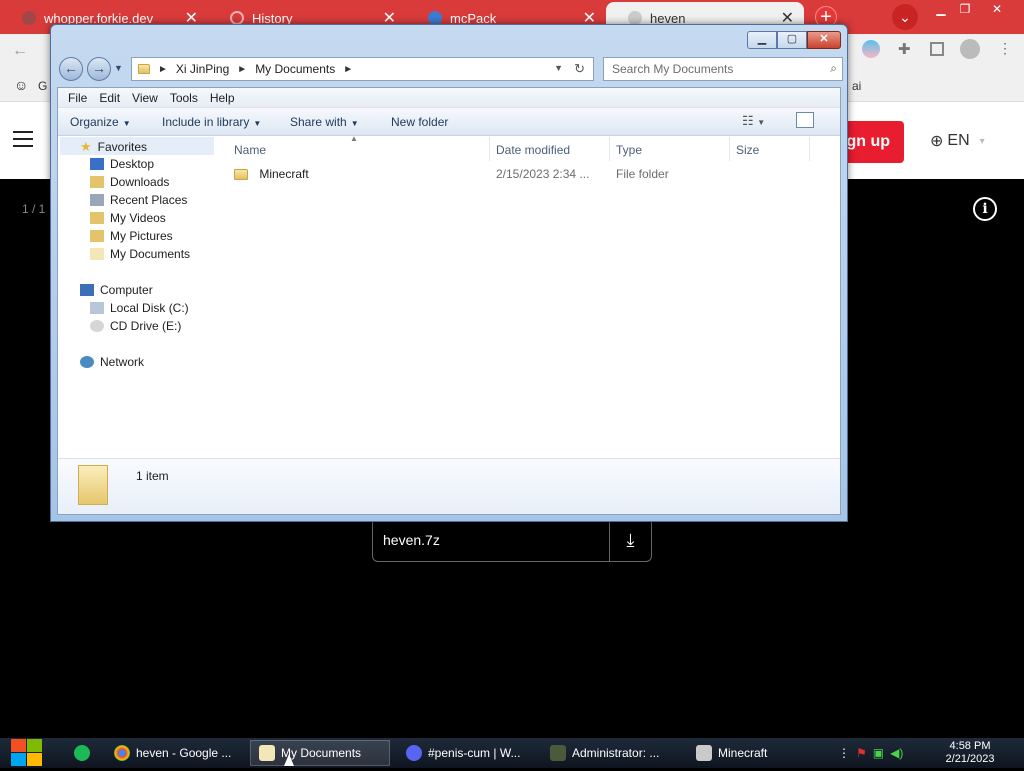  I want to click on taskbar-clock: 4:58 PM 2/21/2023, so click(970, 753).